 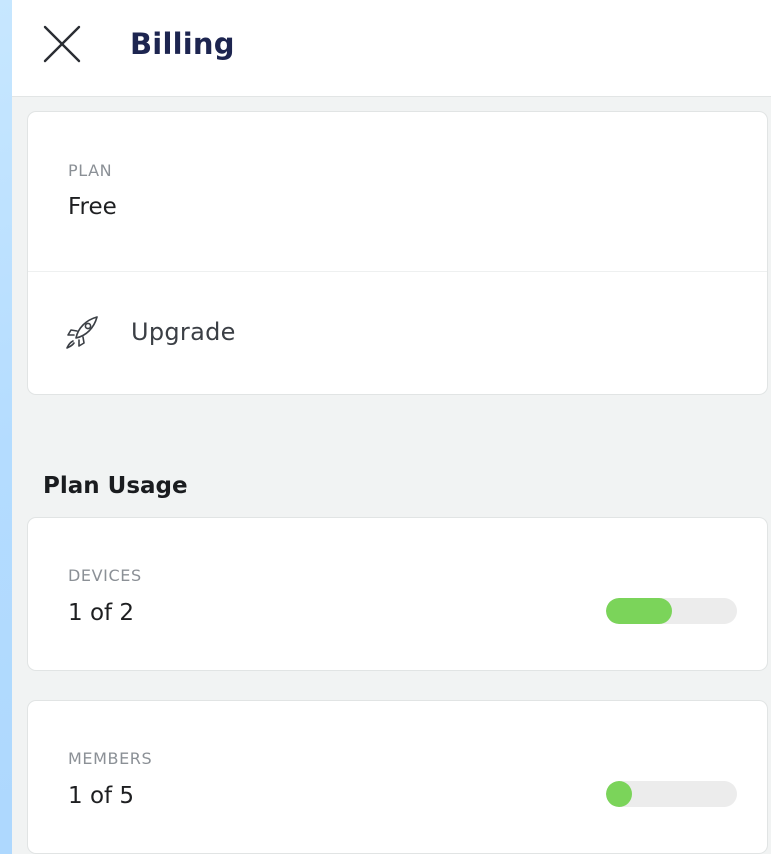 What do you see at coordinates (397, 333) in the screenshot?
I see `upgrade-button: Upgrade` at bounding box center [397, 333].